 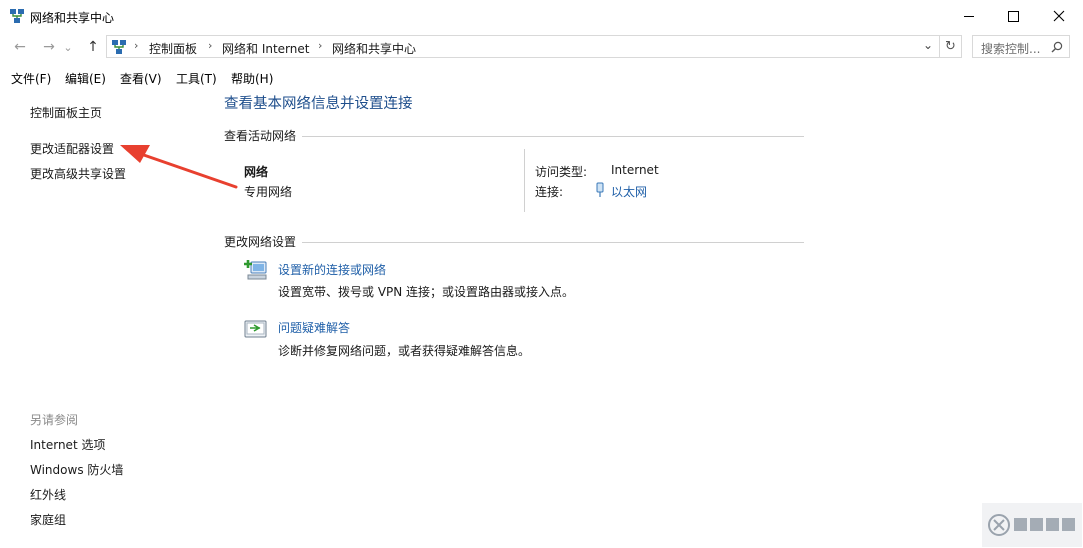 I want to click on breadcrumb-network-sharing-center: 网络和共享中心, so click(x=374, y=48).